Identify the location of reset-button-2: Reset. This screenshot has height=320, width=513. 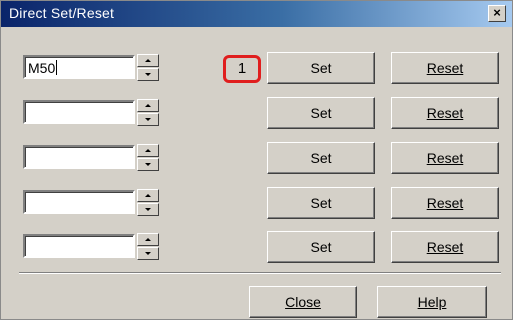
(445, 113).